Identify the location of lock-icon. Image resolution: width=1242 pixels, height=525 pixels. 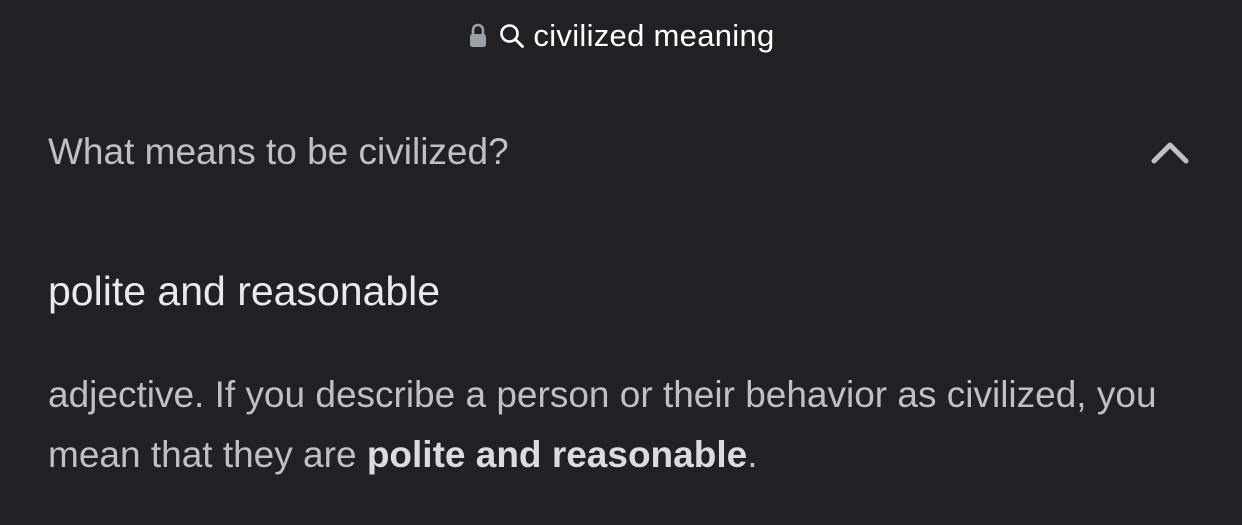
(478, 36).